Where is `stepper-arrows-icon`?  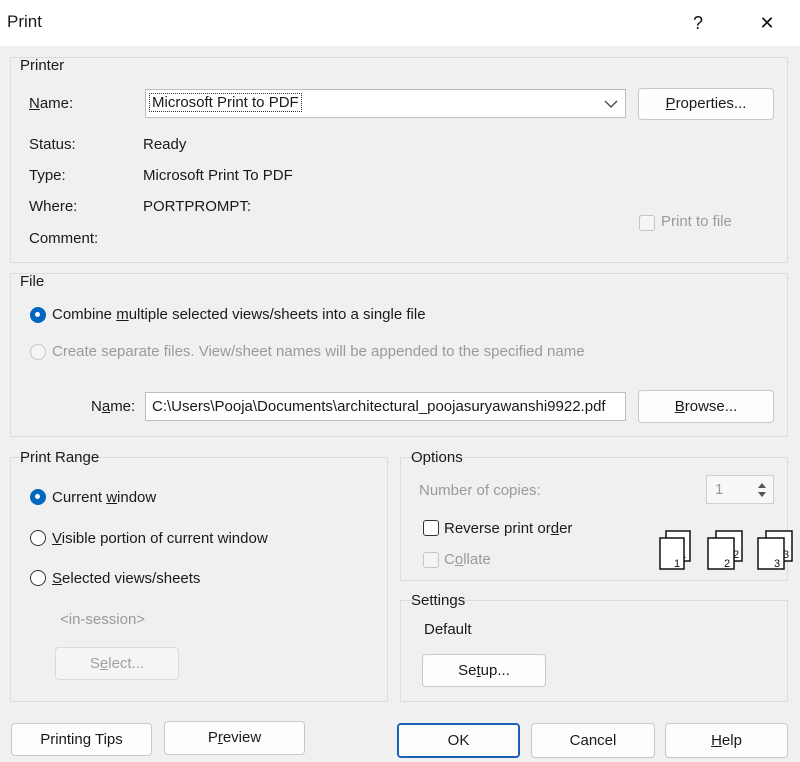
stepper-arrows-icon is located at coordinates (762, 490).